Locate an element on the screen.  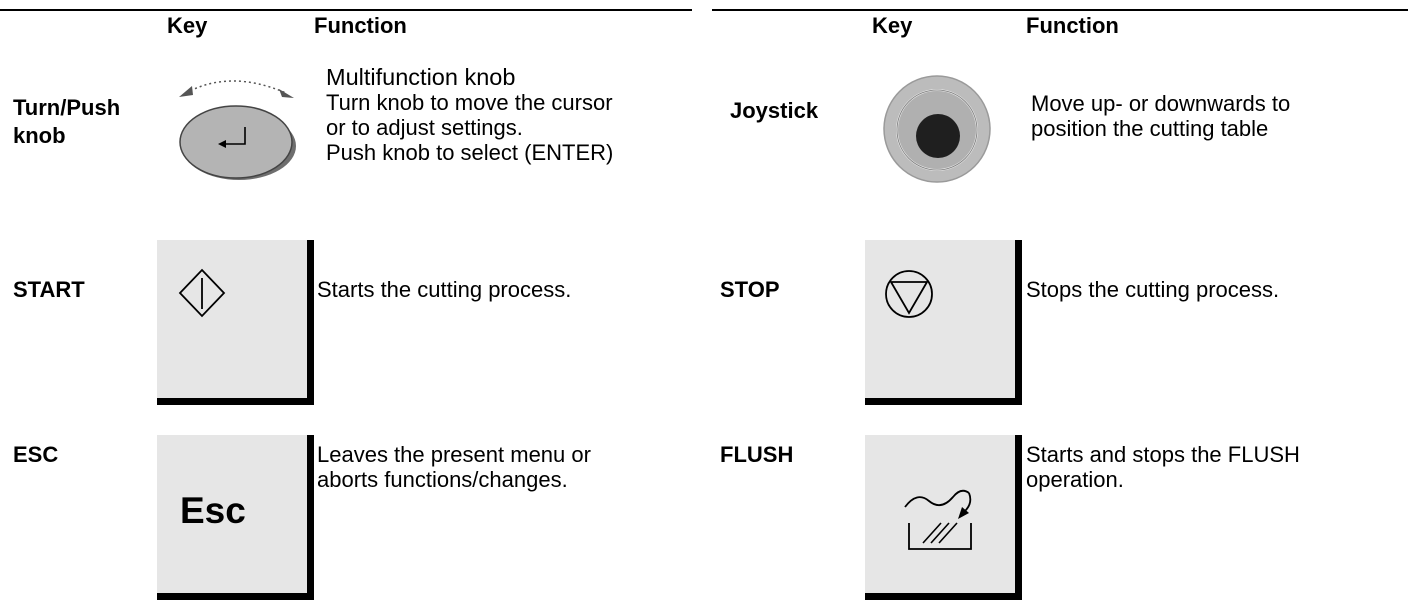
esc-function-line-1: Leaves the present menu or is located at coordinates (454, 454).